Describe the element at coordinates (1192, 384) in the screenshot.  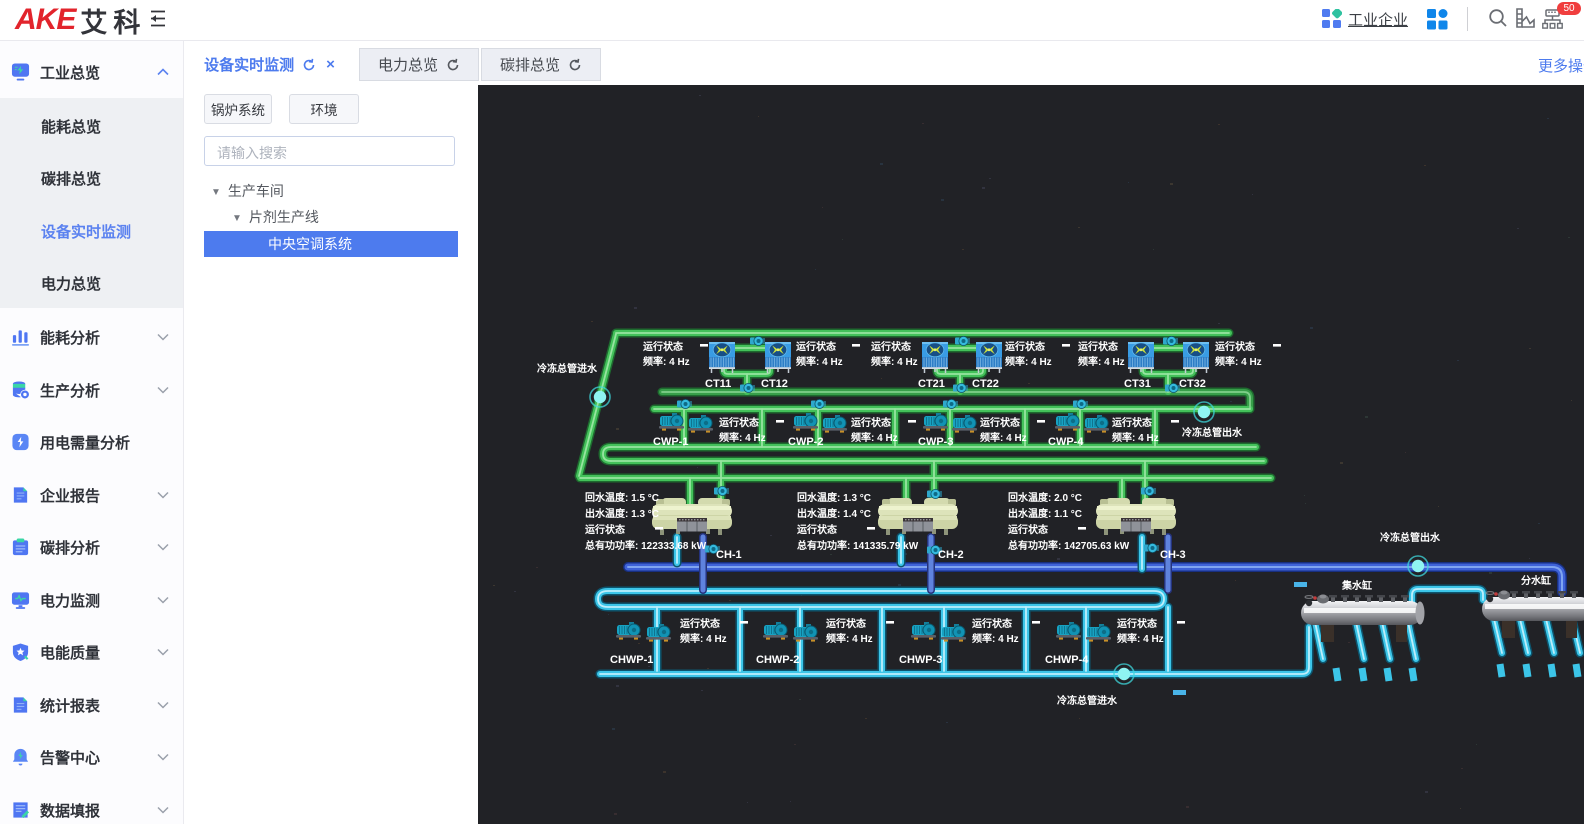
I see `svg-text: CT32` at that location.